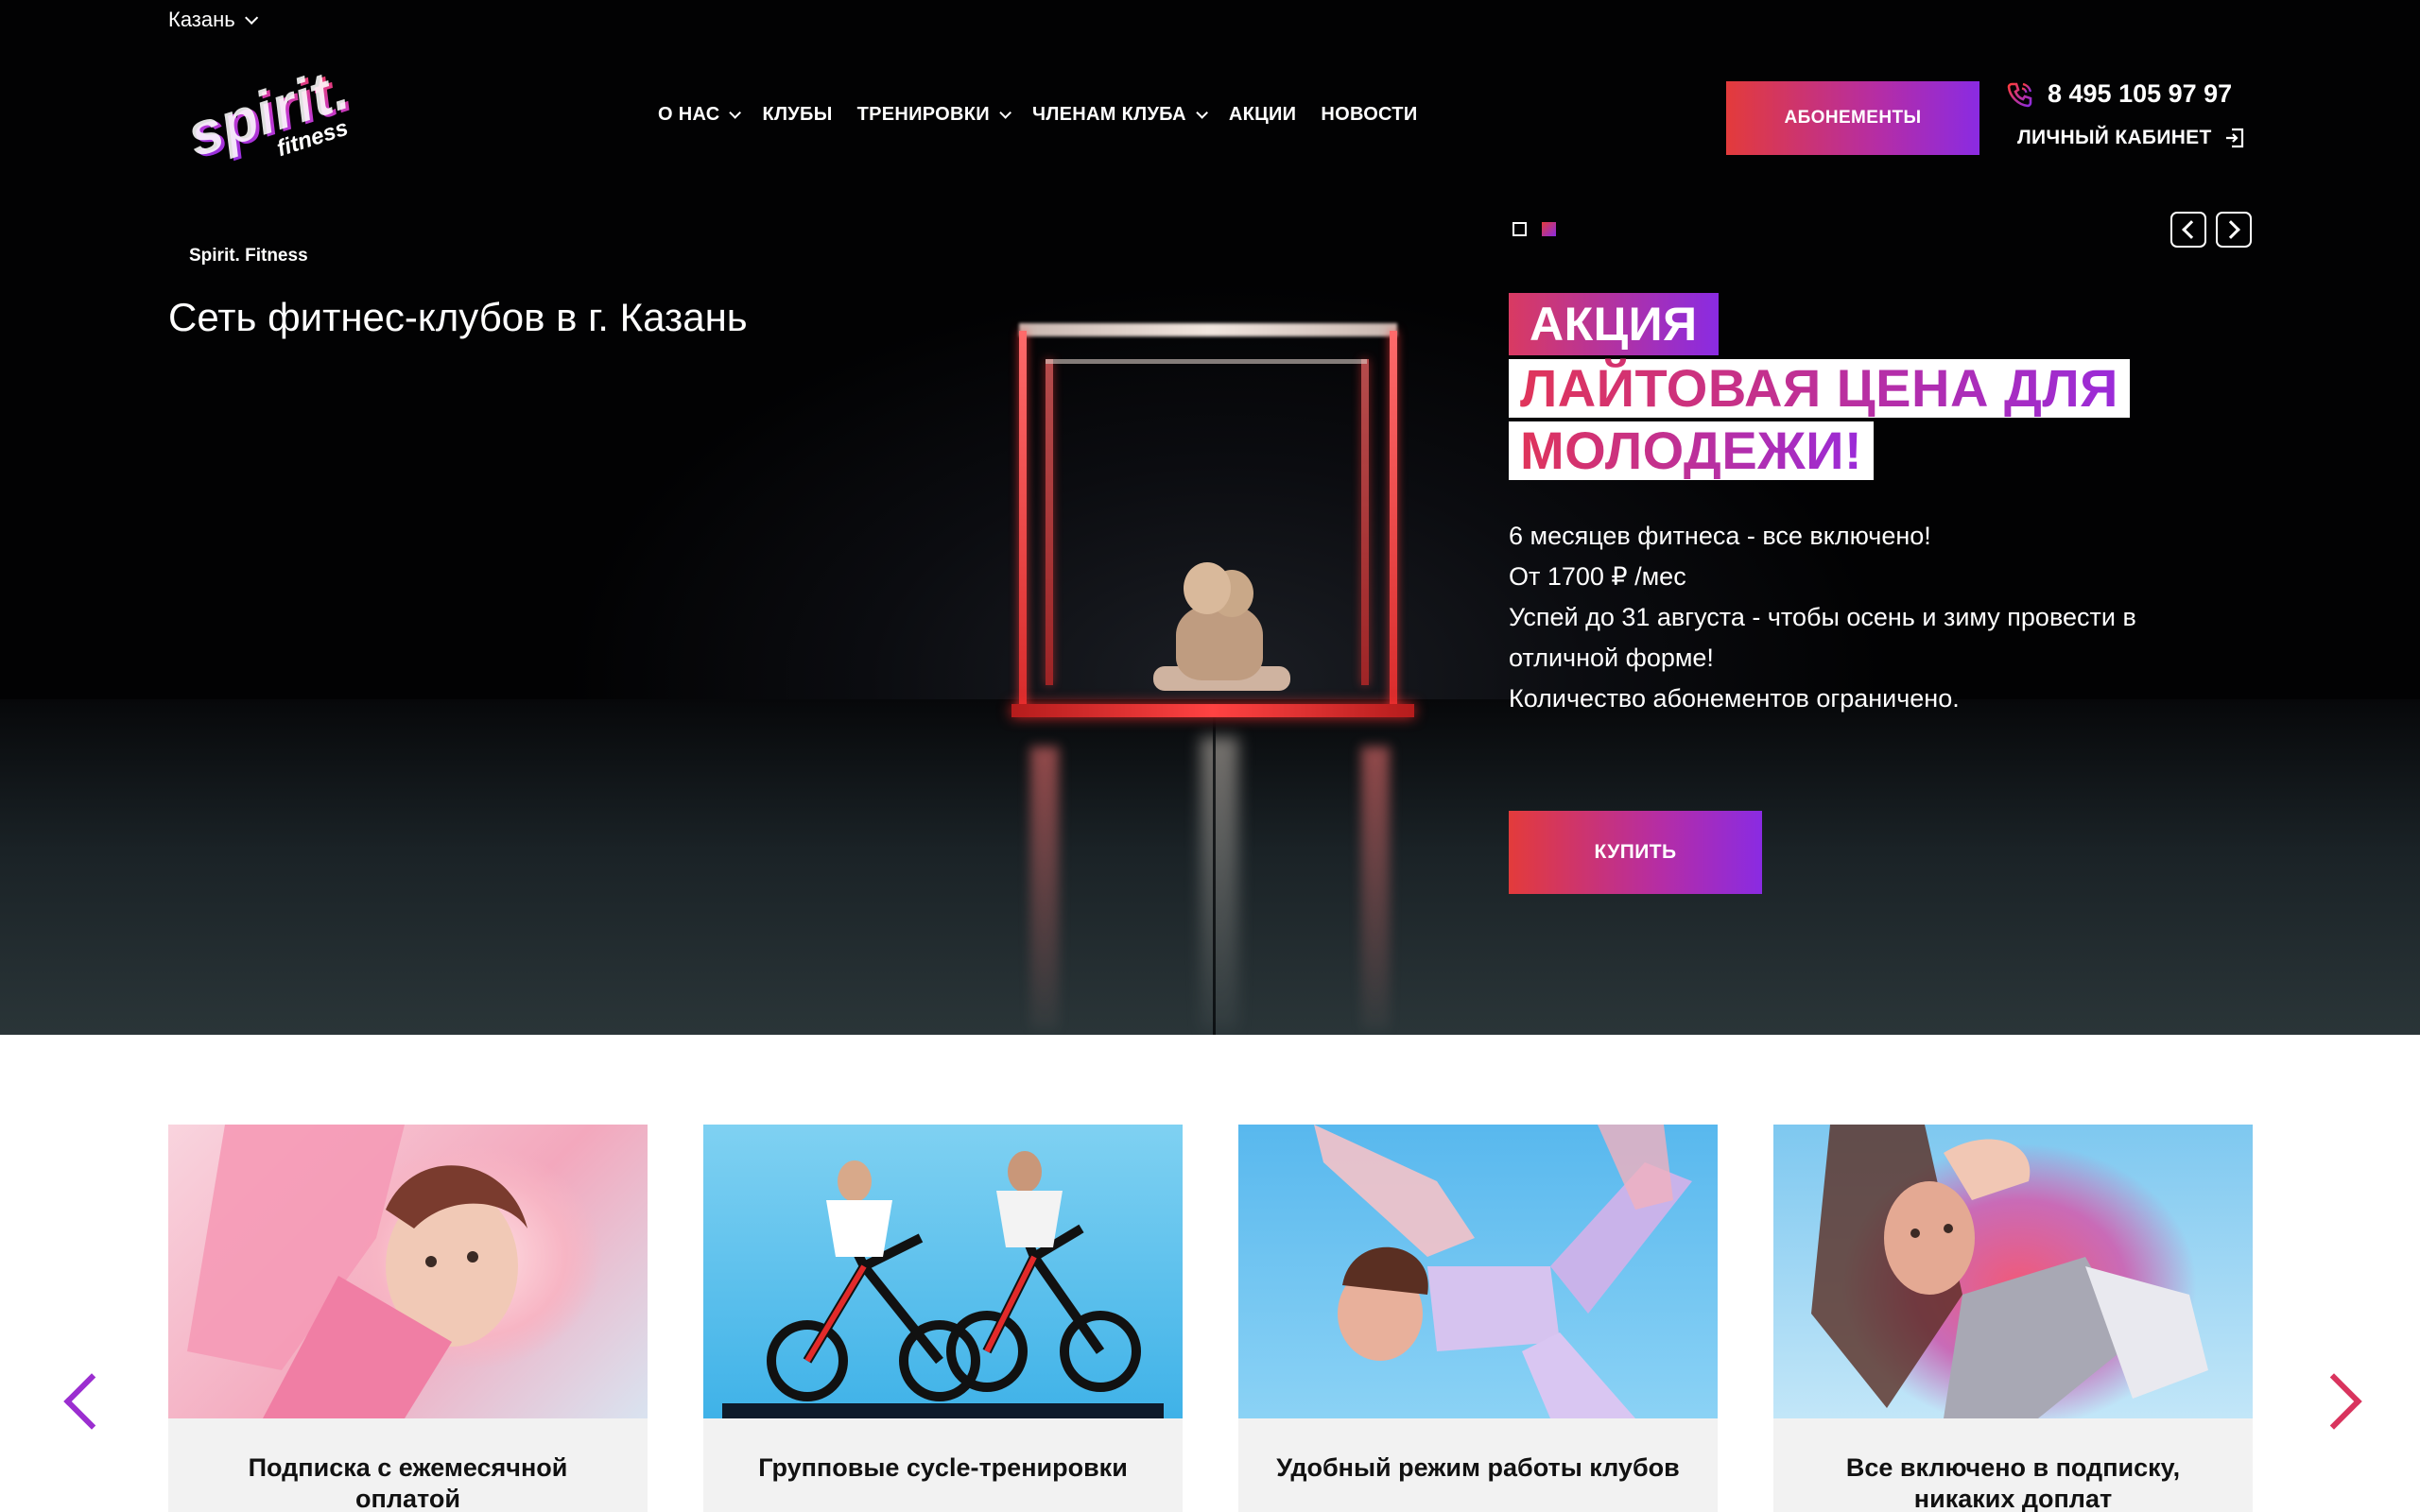  What do you see at coordinates (2140, 93) in the screenshot?
I see `phone-number: 8 495 105 97 97` at bounding box center [2140, 93].